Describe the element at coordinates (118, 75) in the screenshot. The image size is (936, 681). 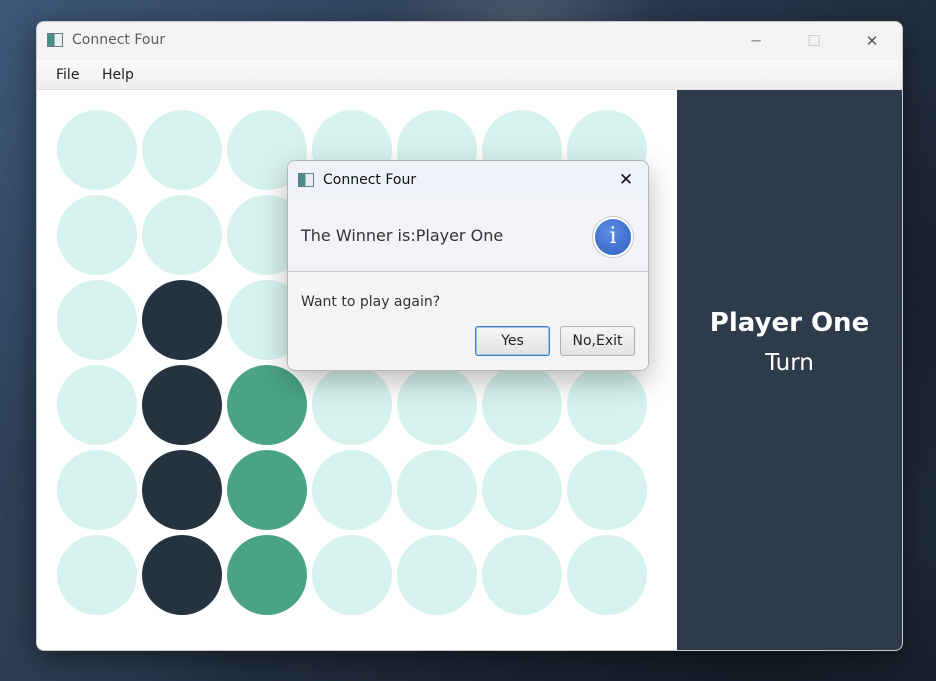
I see `menu-help: Help` at that location.